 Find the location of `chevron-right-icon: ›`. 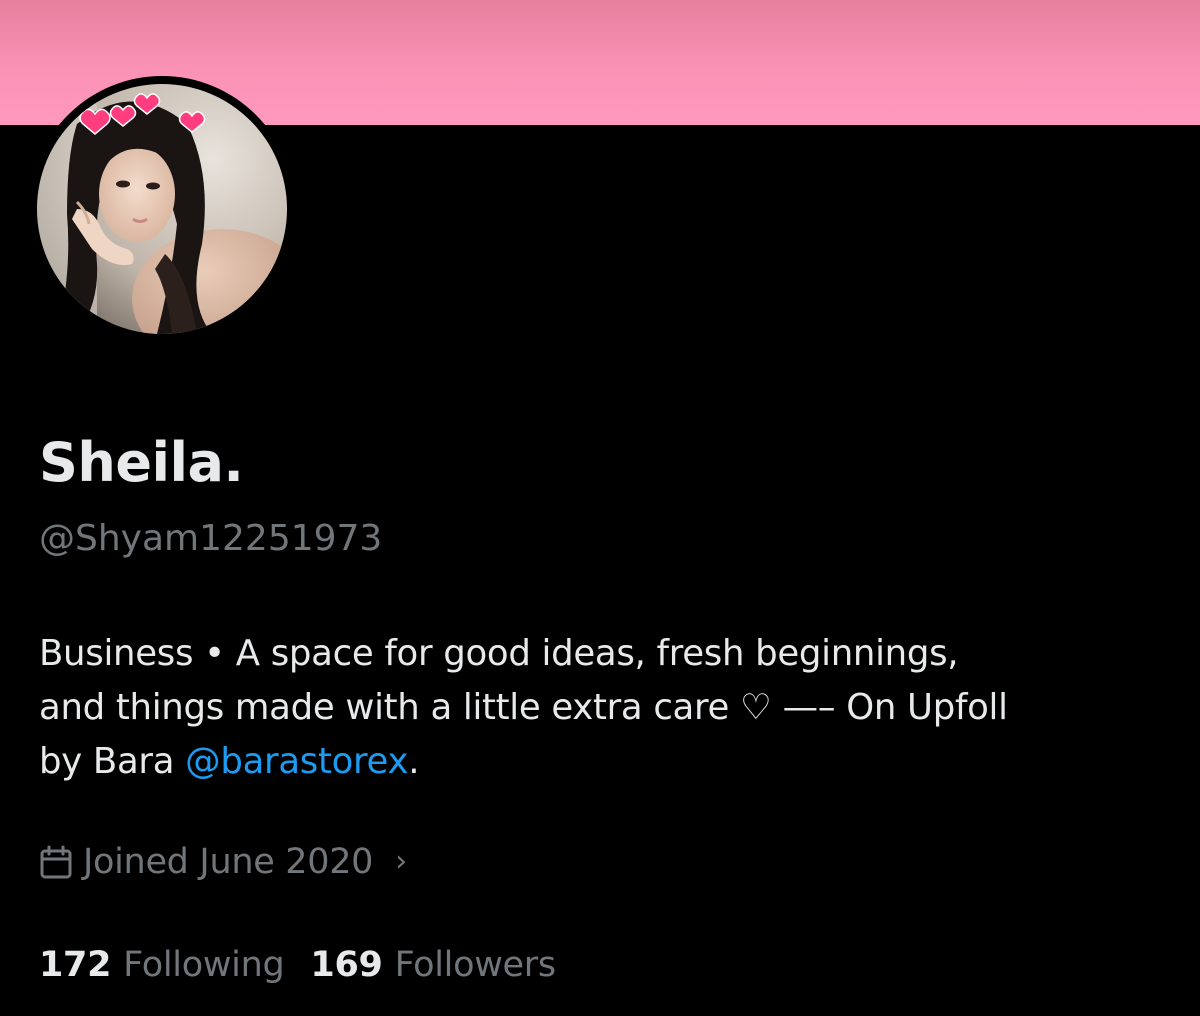

chevron-right-icon: › is located at coordinates (401, 861).